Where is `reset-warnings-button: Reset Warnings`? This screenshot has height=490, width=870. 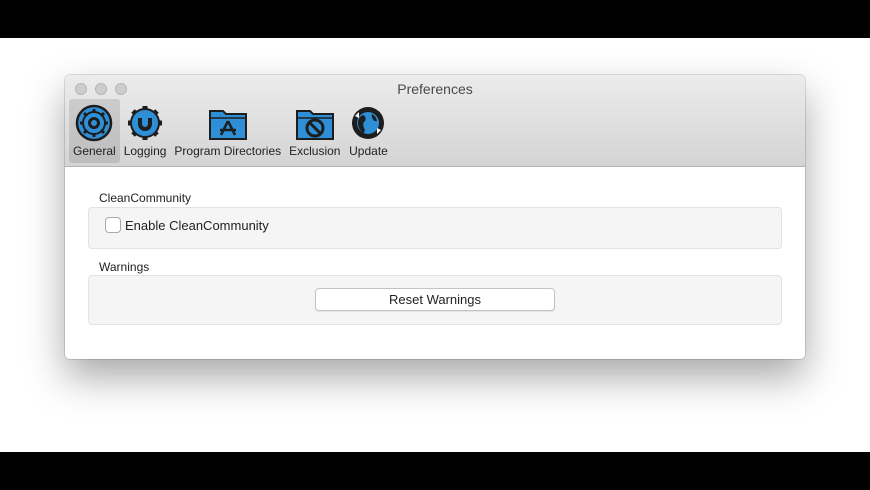
reset-warnings-button: Reset Warnings is located at coordinates (435, 299).